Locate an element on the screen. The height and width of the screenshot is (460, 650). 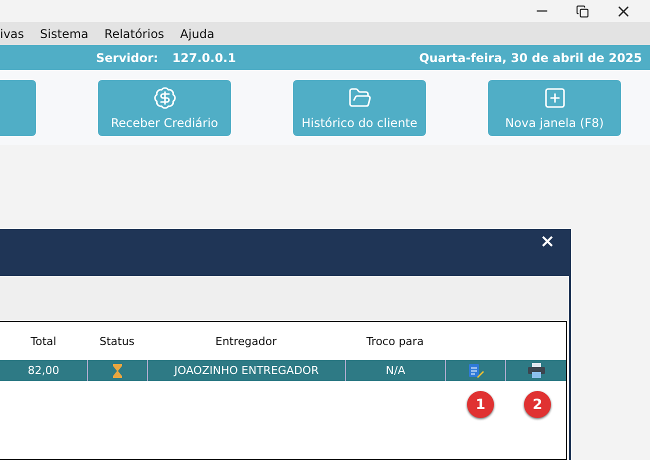
restore-icon is located at coordinates (582, 11).